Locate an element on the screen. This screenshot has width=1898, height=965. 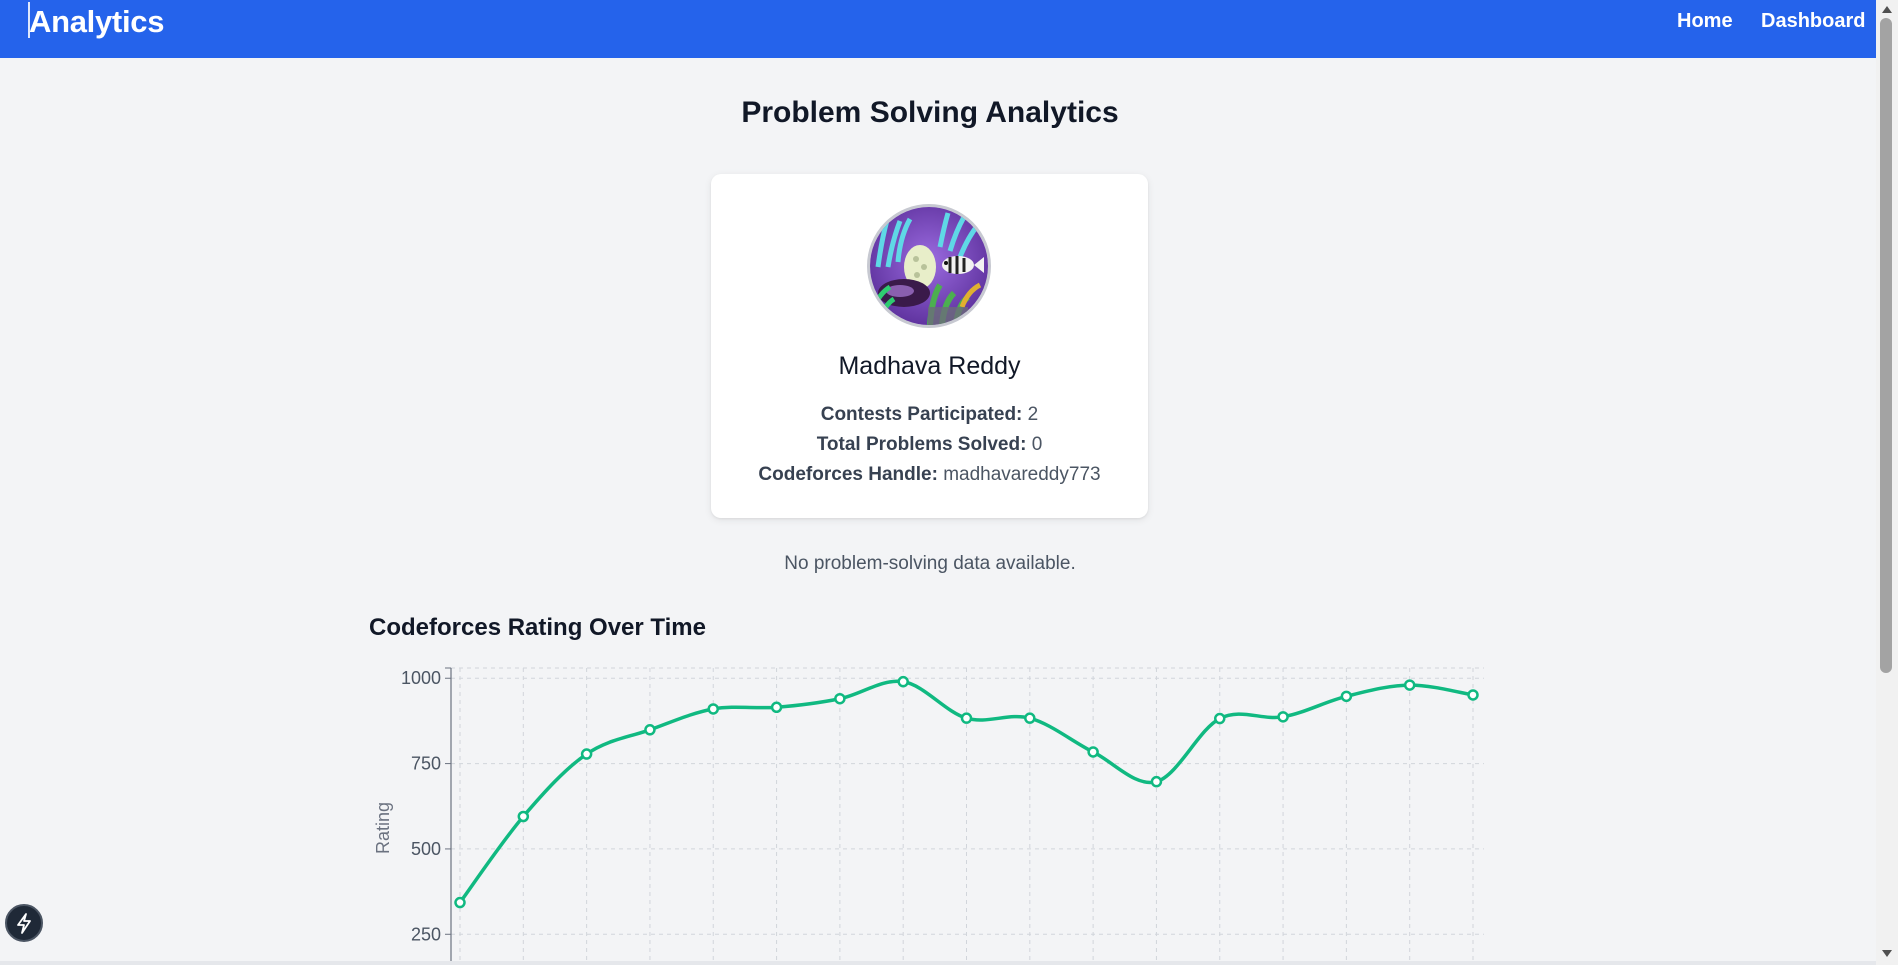
stat-label: Codeforces Handle: is located at coordinates (848, 474).